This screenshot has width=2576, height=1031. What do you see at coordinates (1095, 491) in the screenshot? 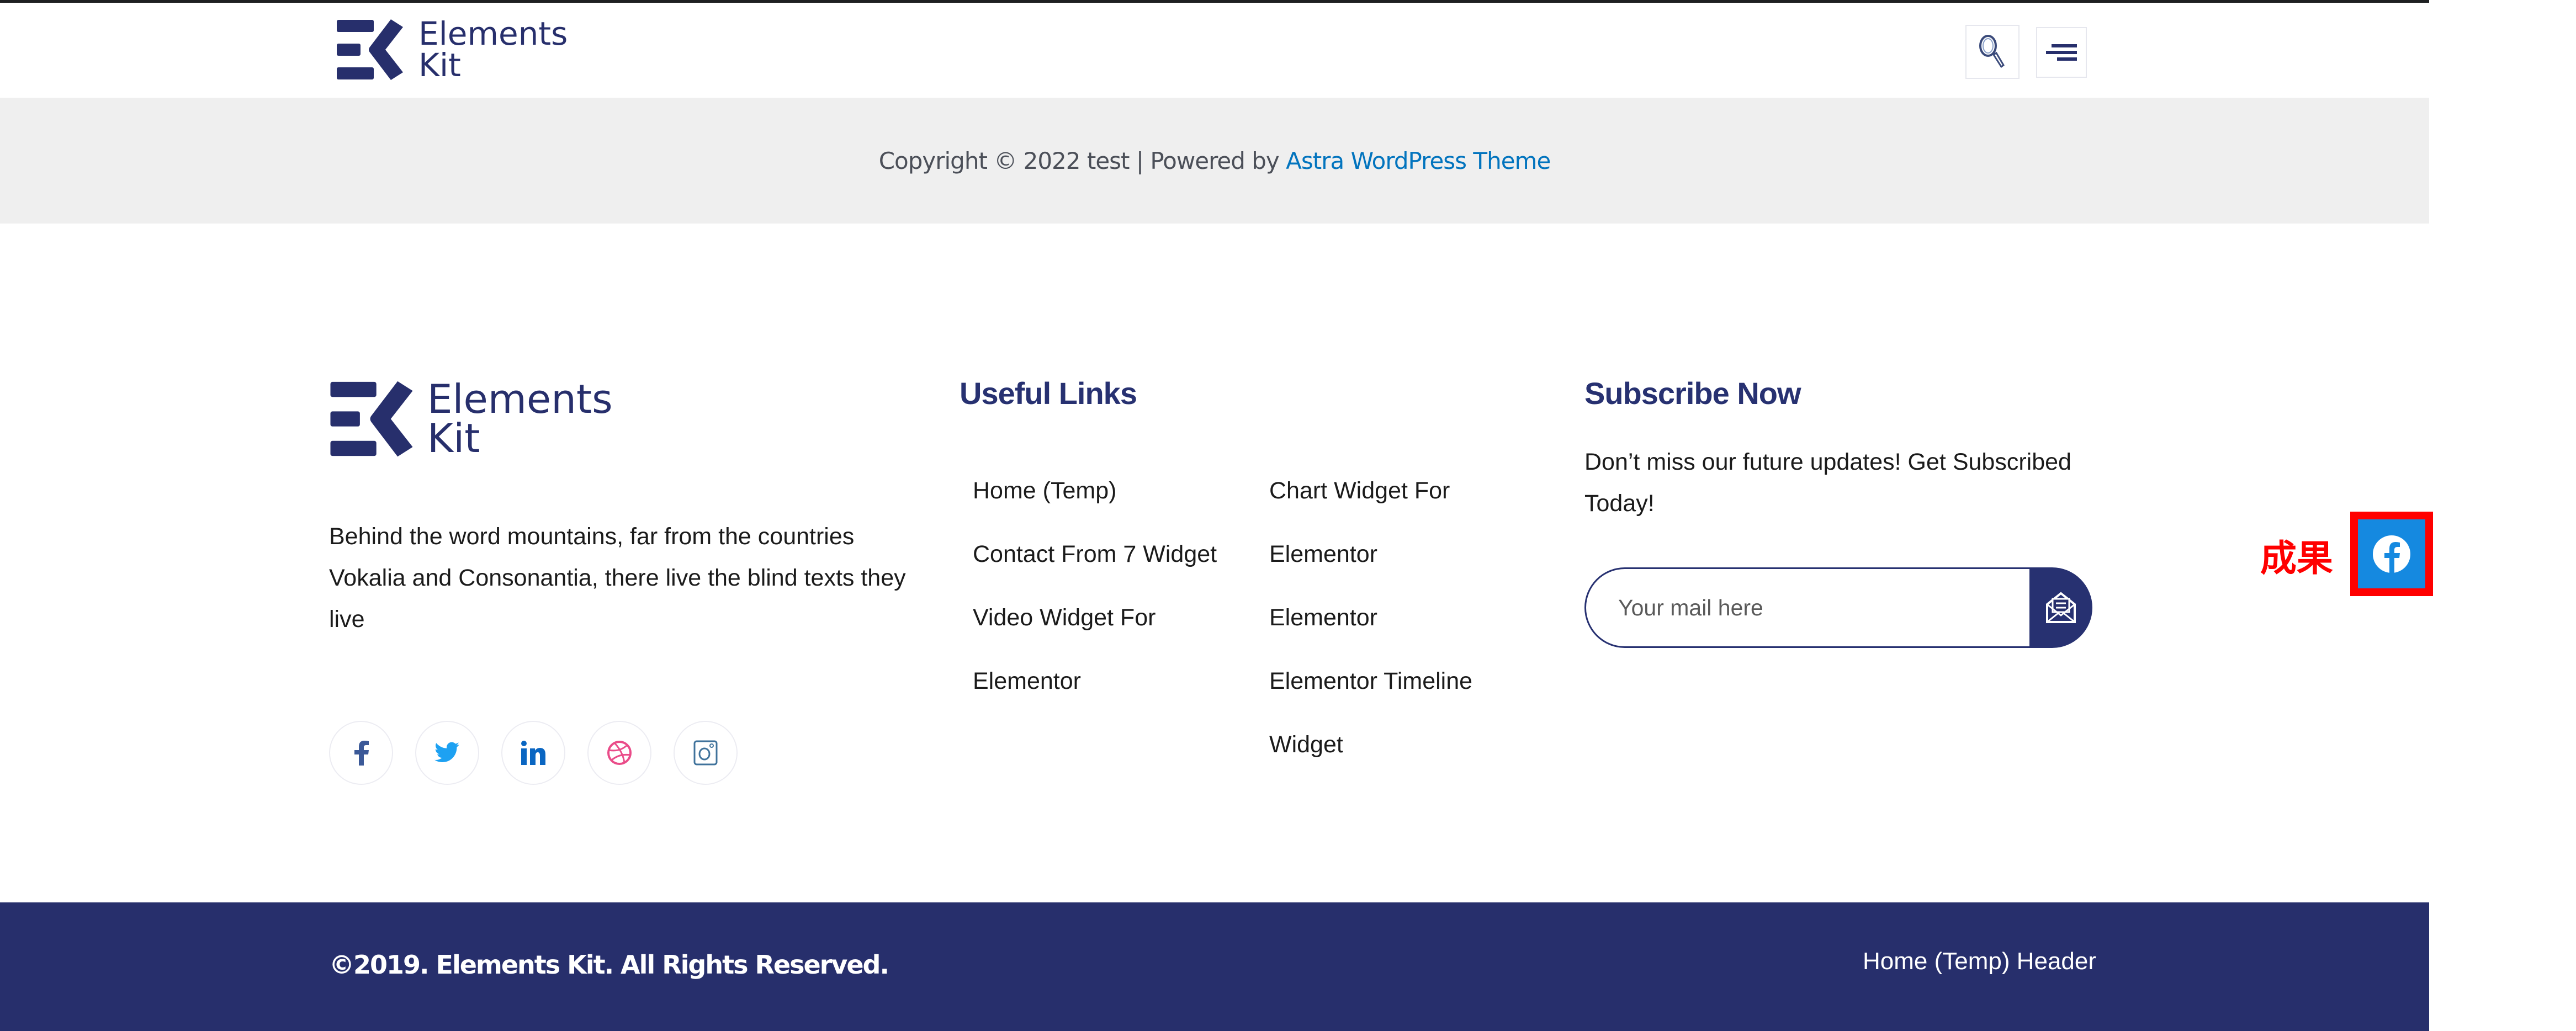
I see `footer-link: Home (Temp)` at bounding box center [1095, 491].